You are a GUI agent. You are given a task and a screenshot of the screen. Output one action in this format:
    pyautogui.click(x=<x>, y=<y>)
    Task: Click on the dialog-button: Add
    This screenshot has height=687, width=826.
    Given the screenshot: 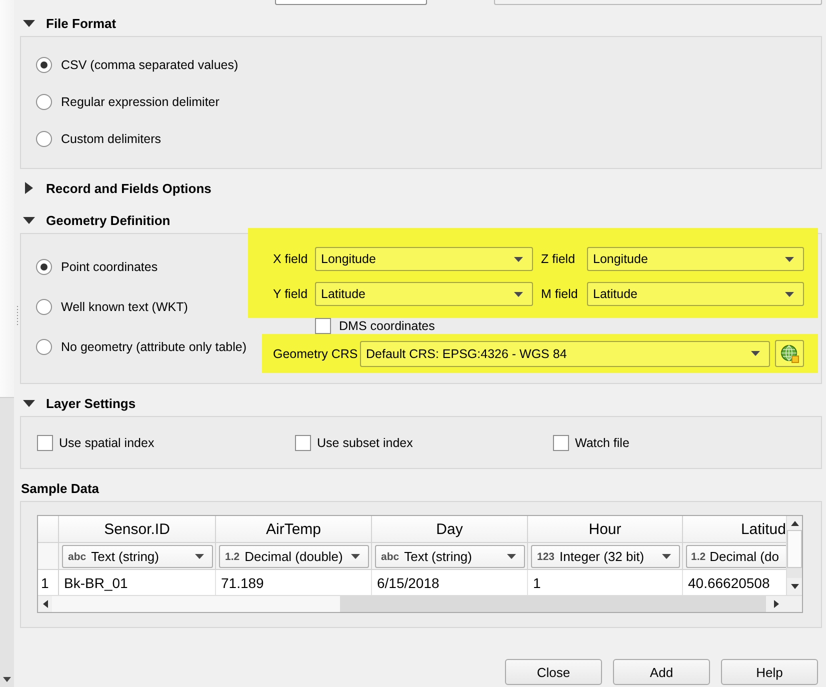 What is the action you would take?
    pyautogui.click(x=661, y=672)
    